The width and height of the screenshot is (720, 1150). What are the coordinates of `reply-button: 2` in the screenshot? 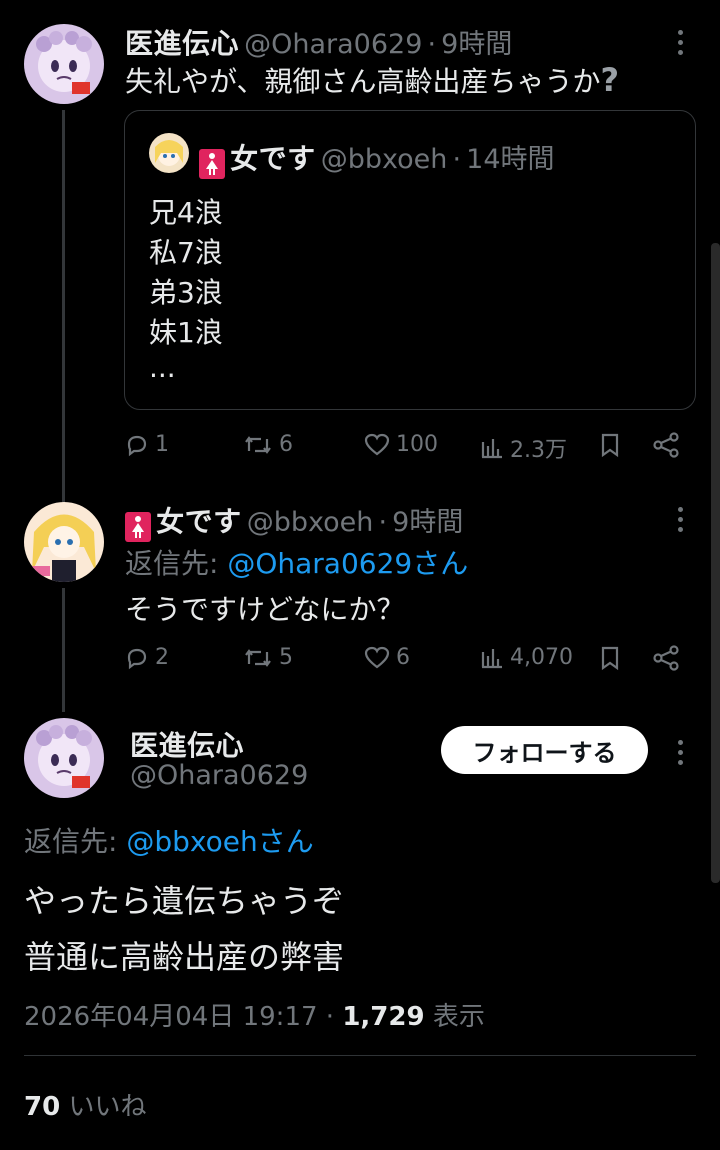 It's located at (147, 657).